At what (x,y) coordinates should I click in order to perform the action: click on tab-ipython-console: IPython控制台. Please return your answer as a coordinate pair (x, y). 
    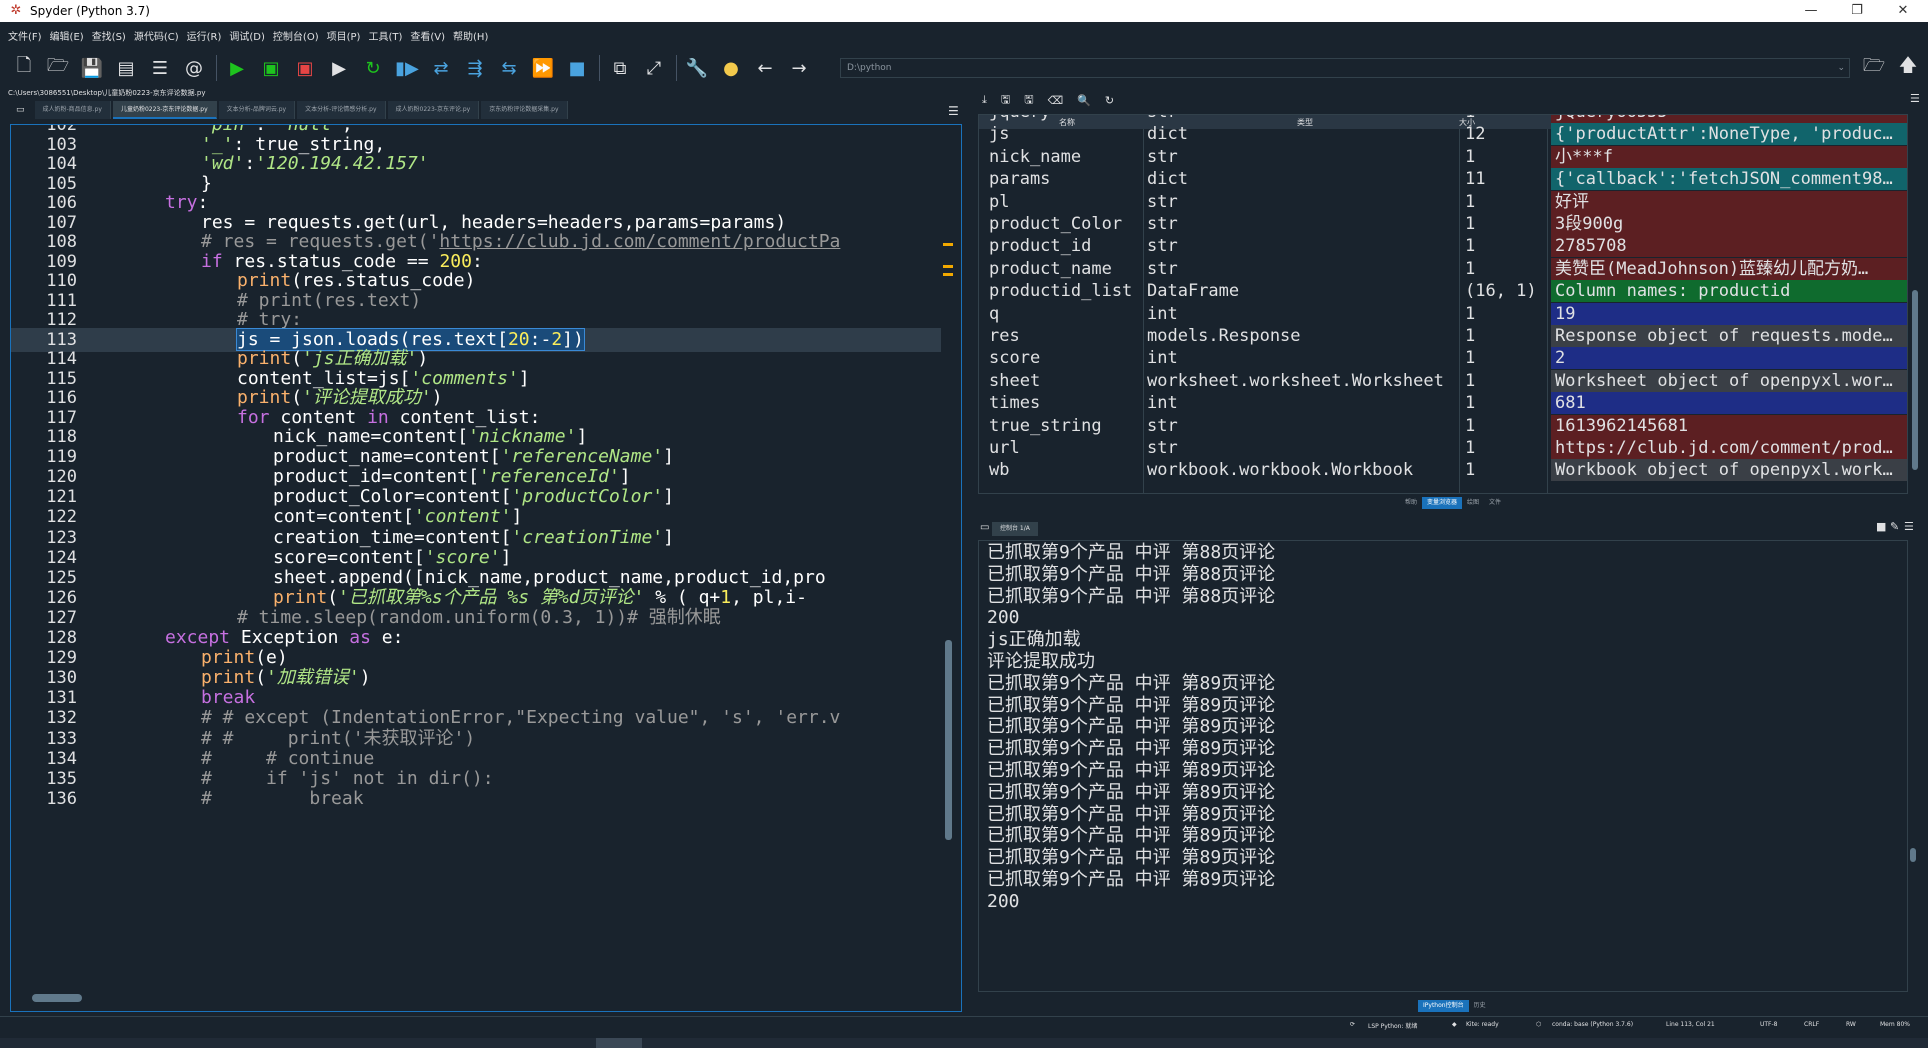
    Looking at the image, I should click on (1443, 1006).